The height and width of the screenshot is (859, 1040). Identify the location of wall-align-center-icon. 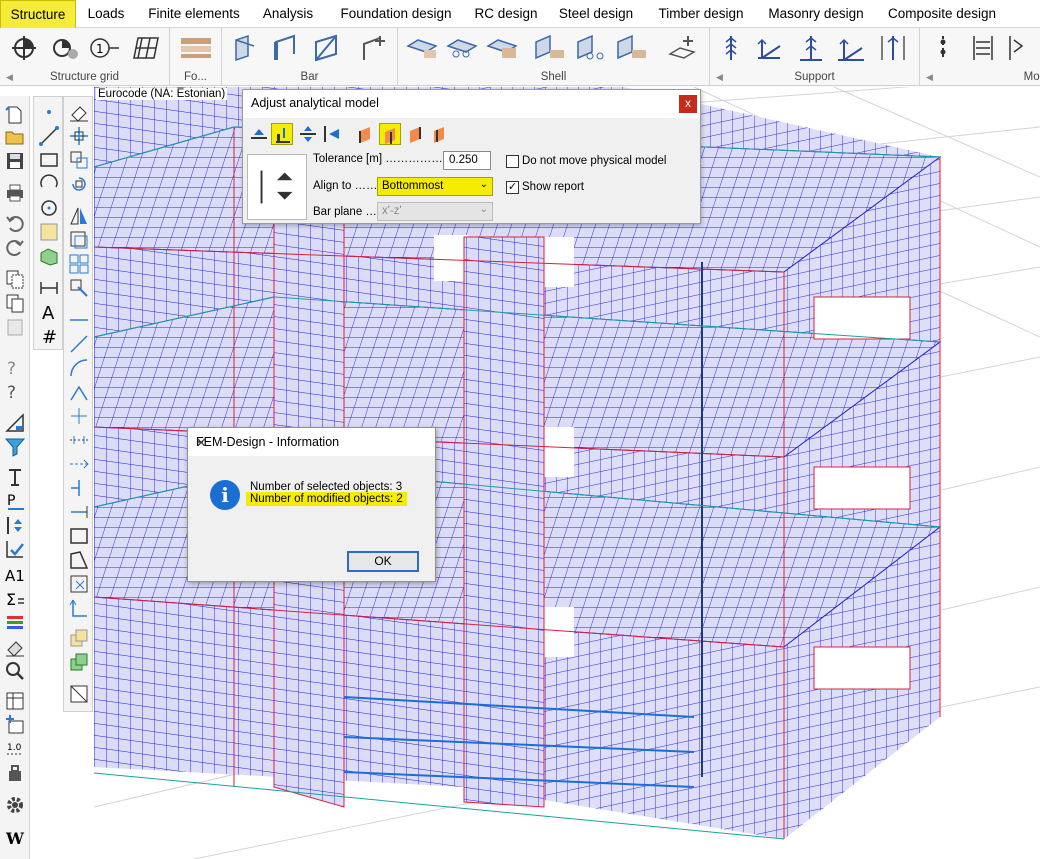
(416, 134).